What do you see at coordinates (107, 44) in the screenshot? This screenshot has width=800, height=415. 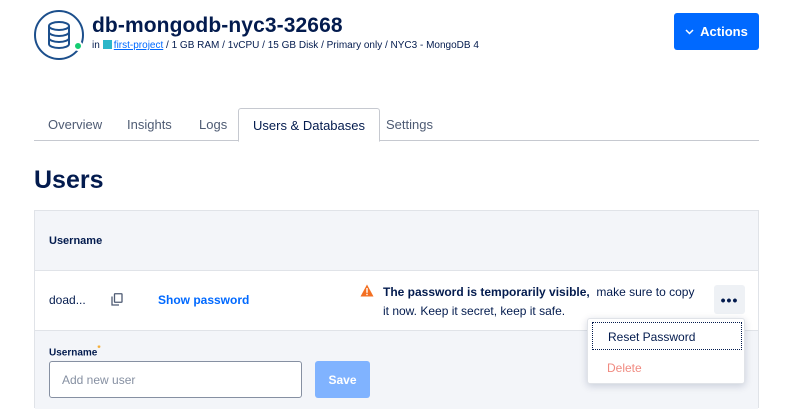 I see `project-icon` at bounding box center [107, 44].